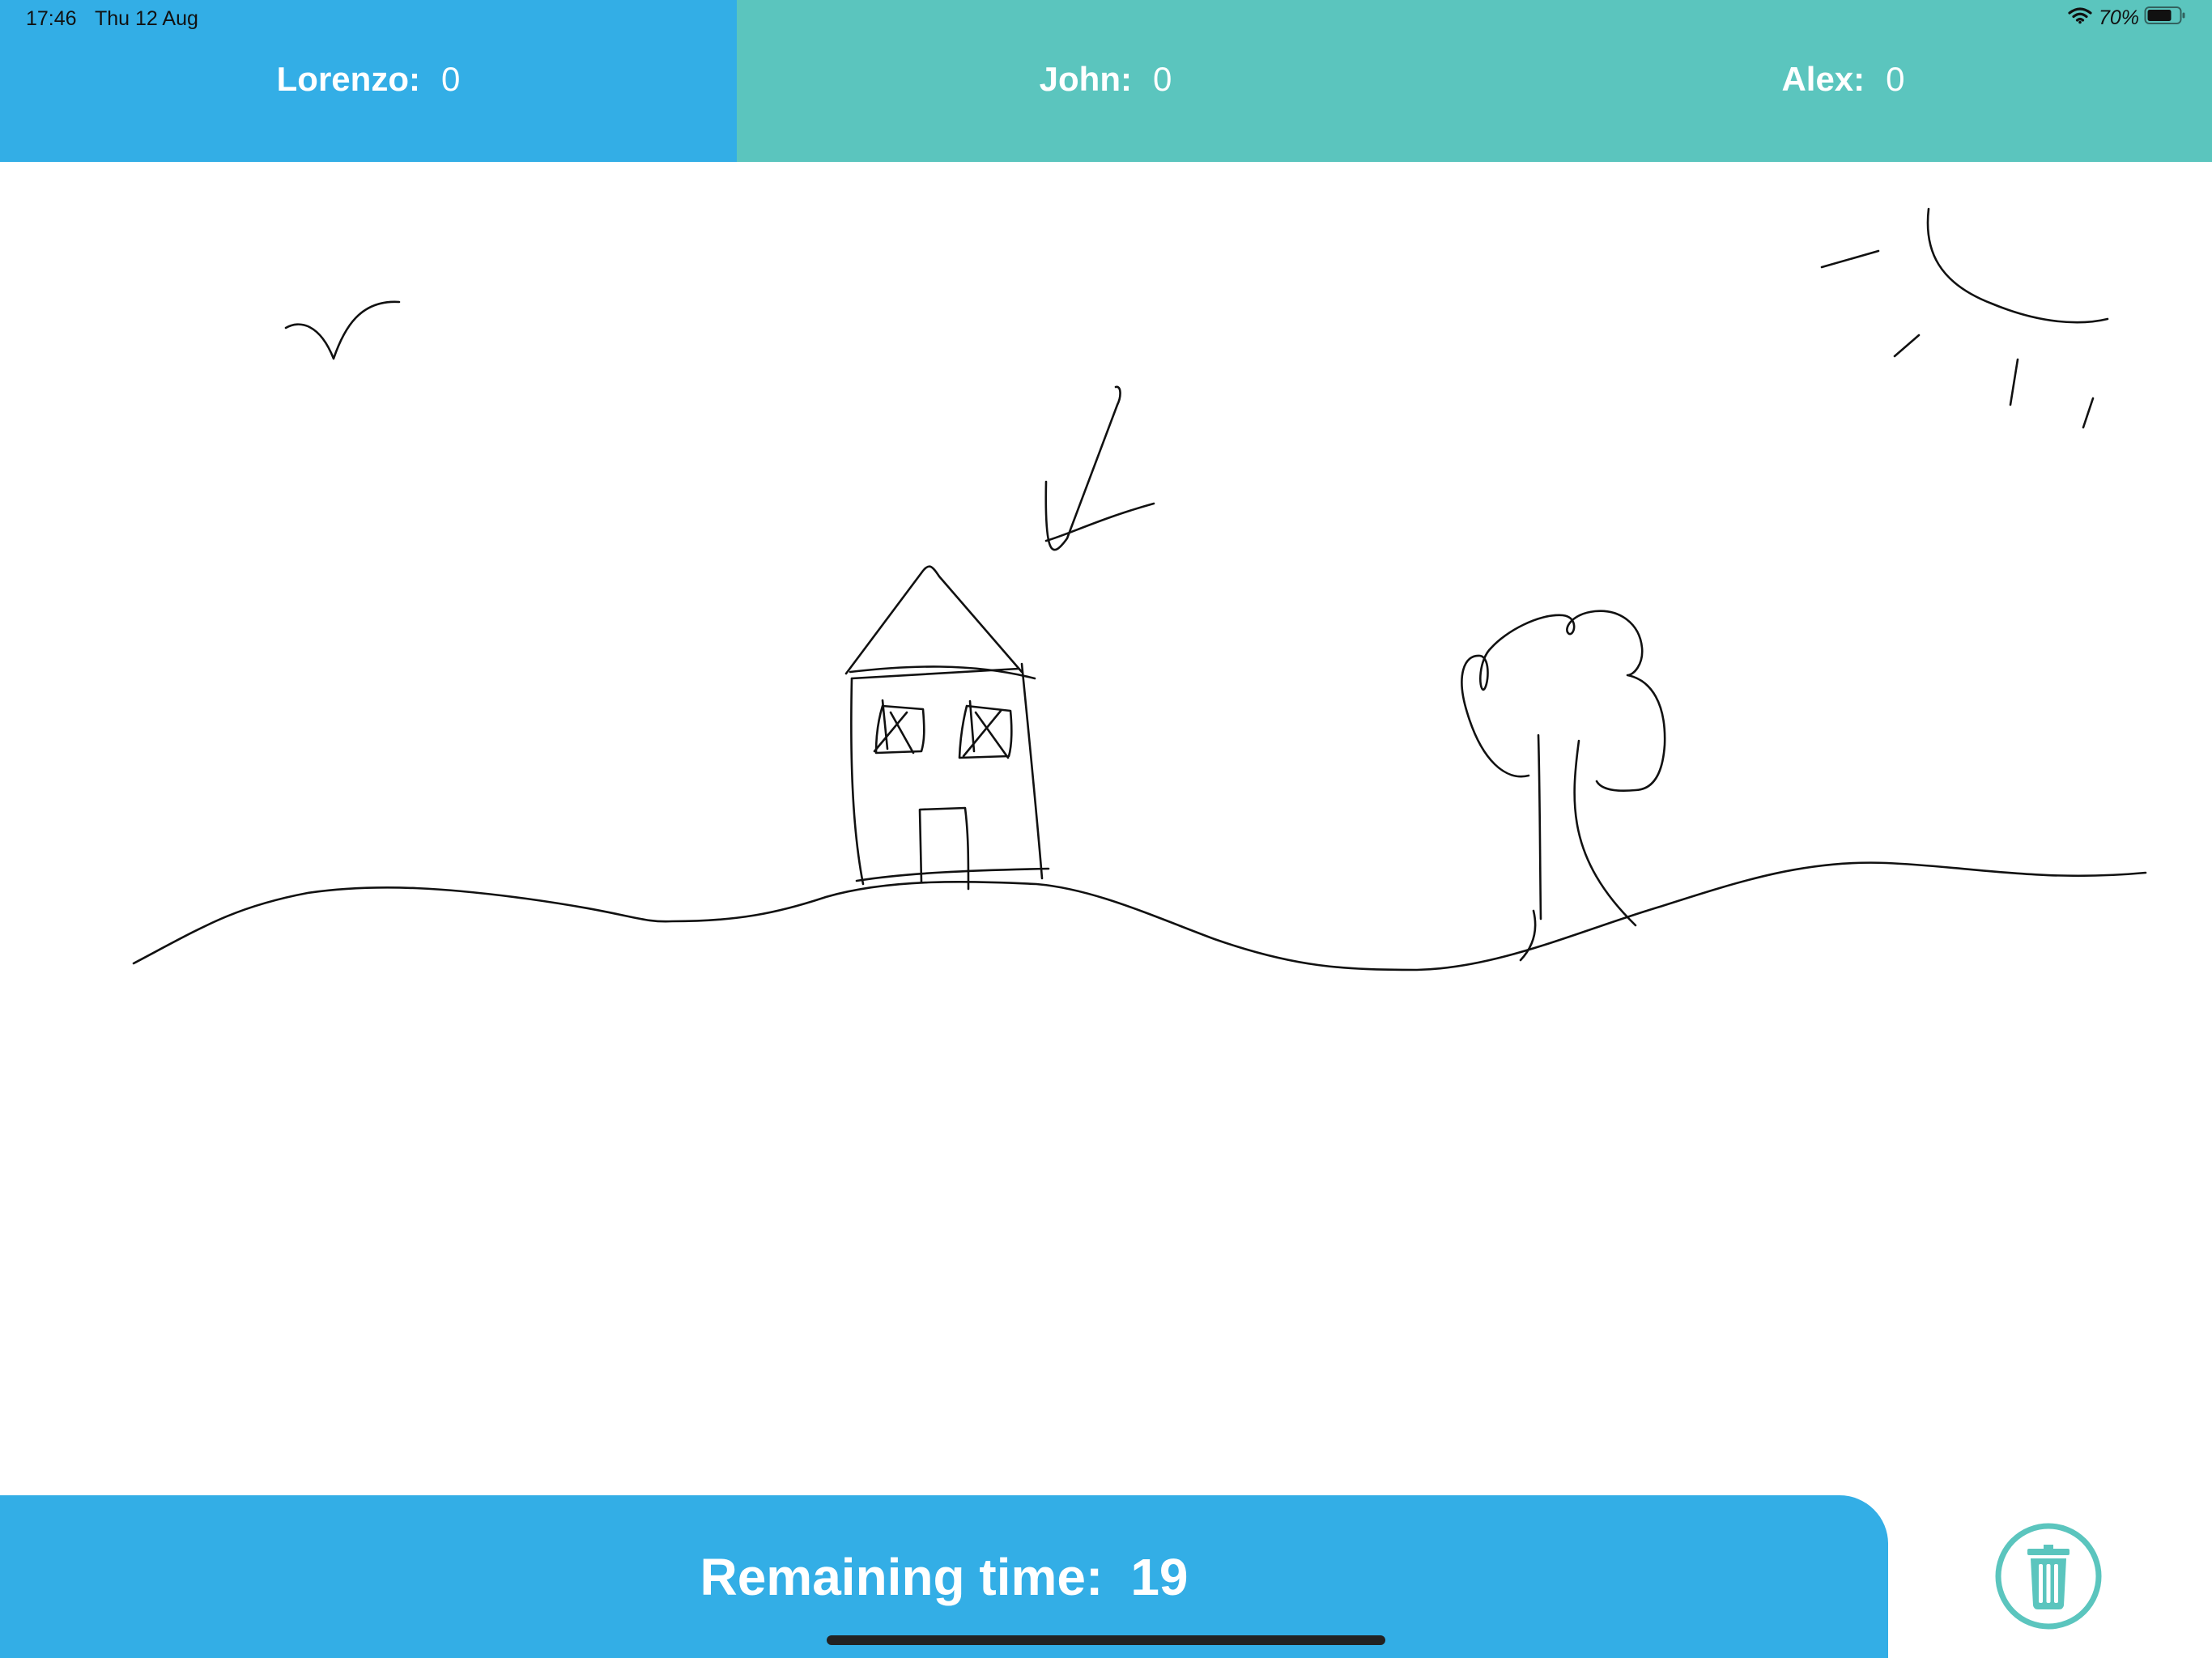 The height and width of the screenshot is (1658, 2212). I want to click on player-score-alex: Alex : 0, so click(1843, 79).